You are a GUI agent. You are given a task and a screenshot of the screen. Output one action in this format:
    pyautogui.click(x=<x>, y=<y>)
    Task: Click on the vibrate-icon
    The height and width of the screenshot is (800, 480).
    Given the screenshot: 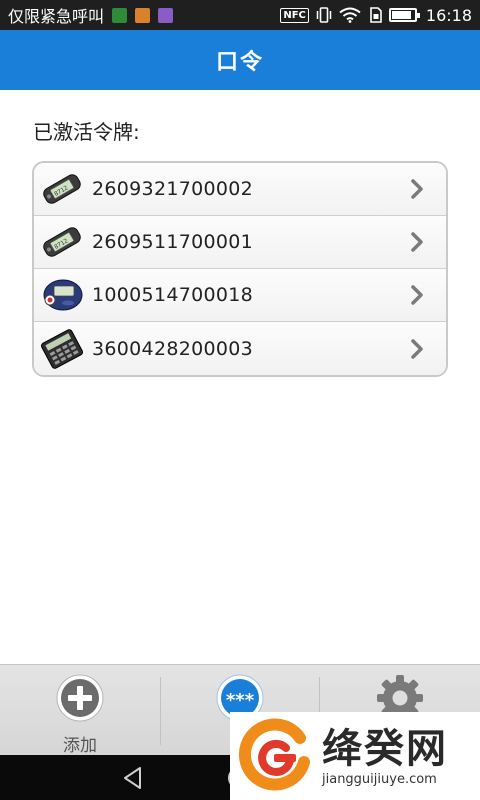 What is the action you would take?
    pyautogui.click(x=324, y=15)
    